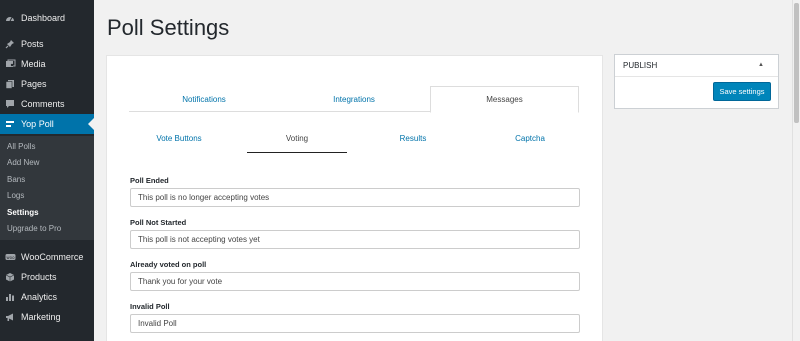  Describe the element at coordinates (10, 104) in the screenshot. I see `comment-icon` at that location.